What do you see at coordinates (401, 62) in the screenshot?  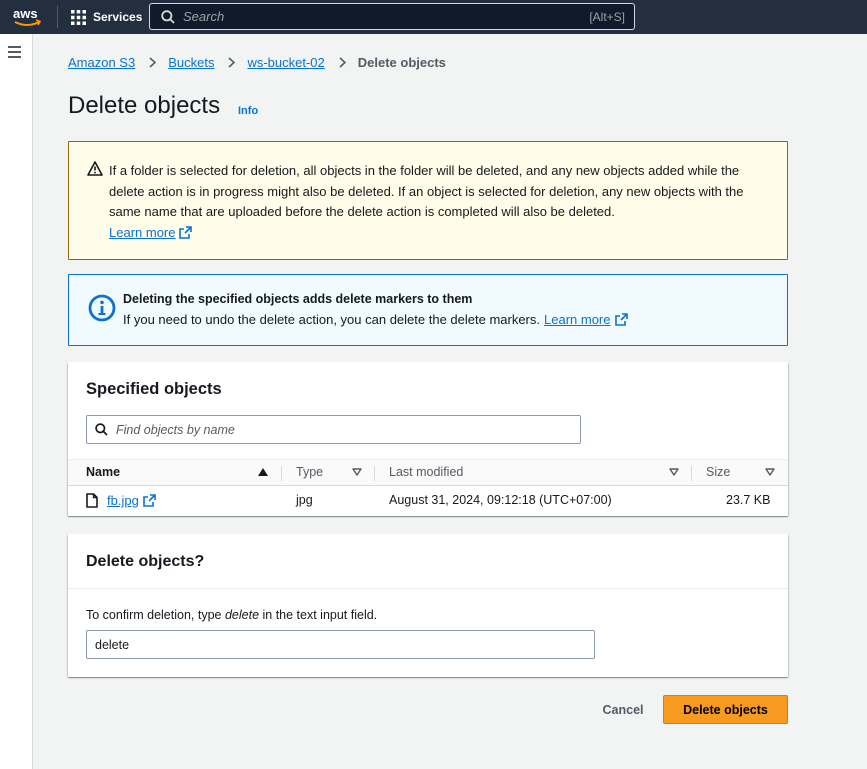 I see `breadcrumb-current: Delete objects` at bounding box center [401, 62].